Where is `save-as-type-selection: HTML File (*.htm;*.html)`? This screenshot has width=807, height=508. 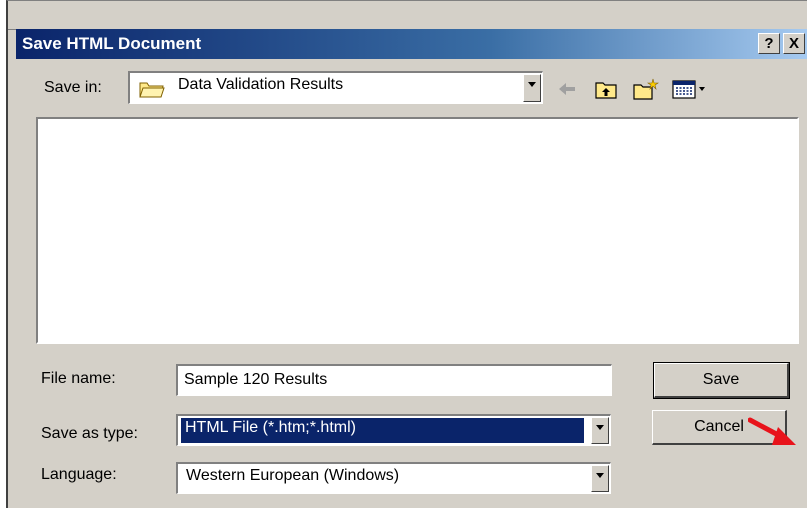 save-as-type-selection: HTML File (*.htm;*.html) is located at coordinates (382, 430).